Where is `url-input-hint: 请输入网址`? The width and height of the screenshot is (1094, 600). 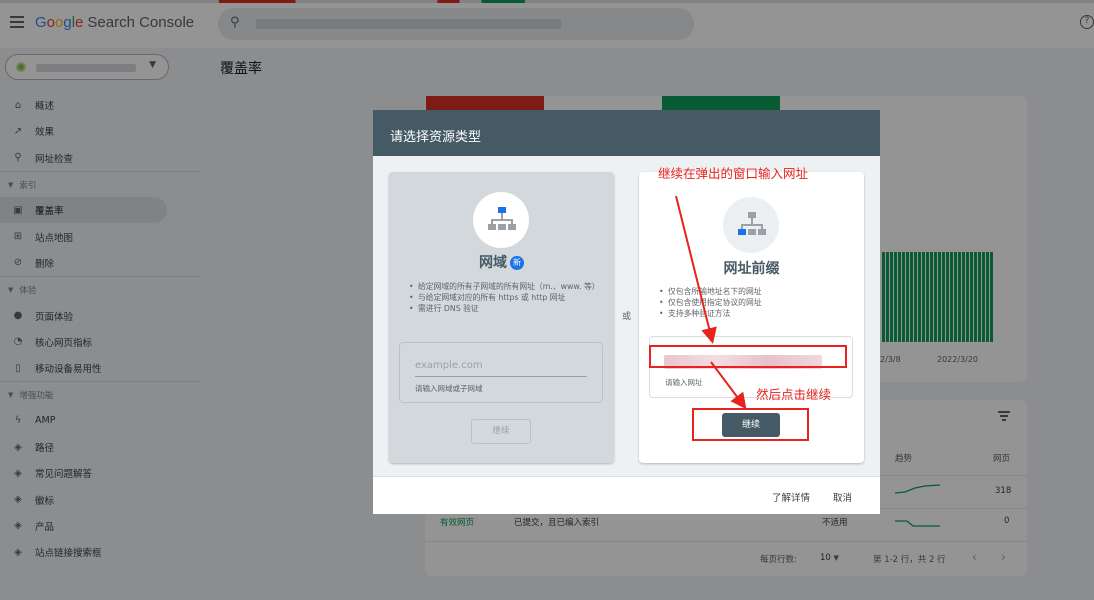
url-input-hint: 请输入网址 is located at coordinates (684, 382).